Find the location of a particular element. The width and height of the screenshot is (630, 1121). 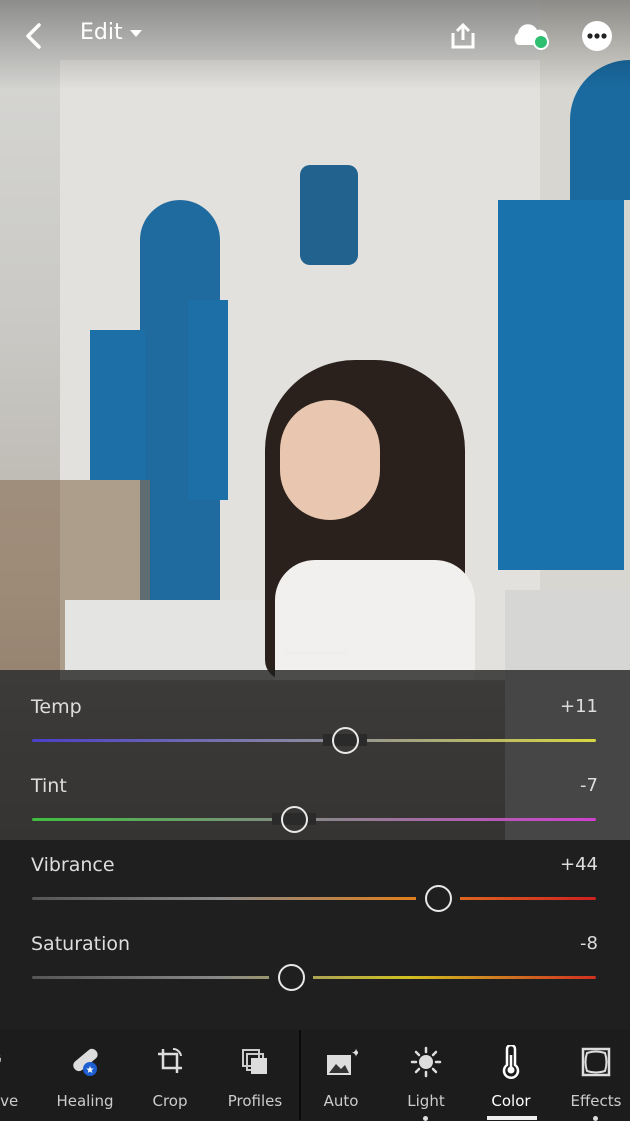

woman-face is located at coordinates (330, 460).